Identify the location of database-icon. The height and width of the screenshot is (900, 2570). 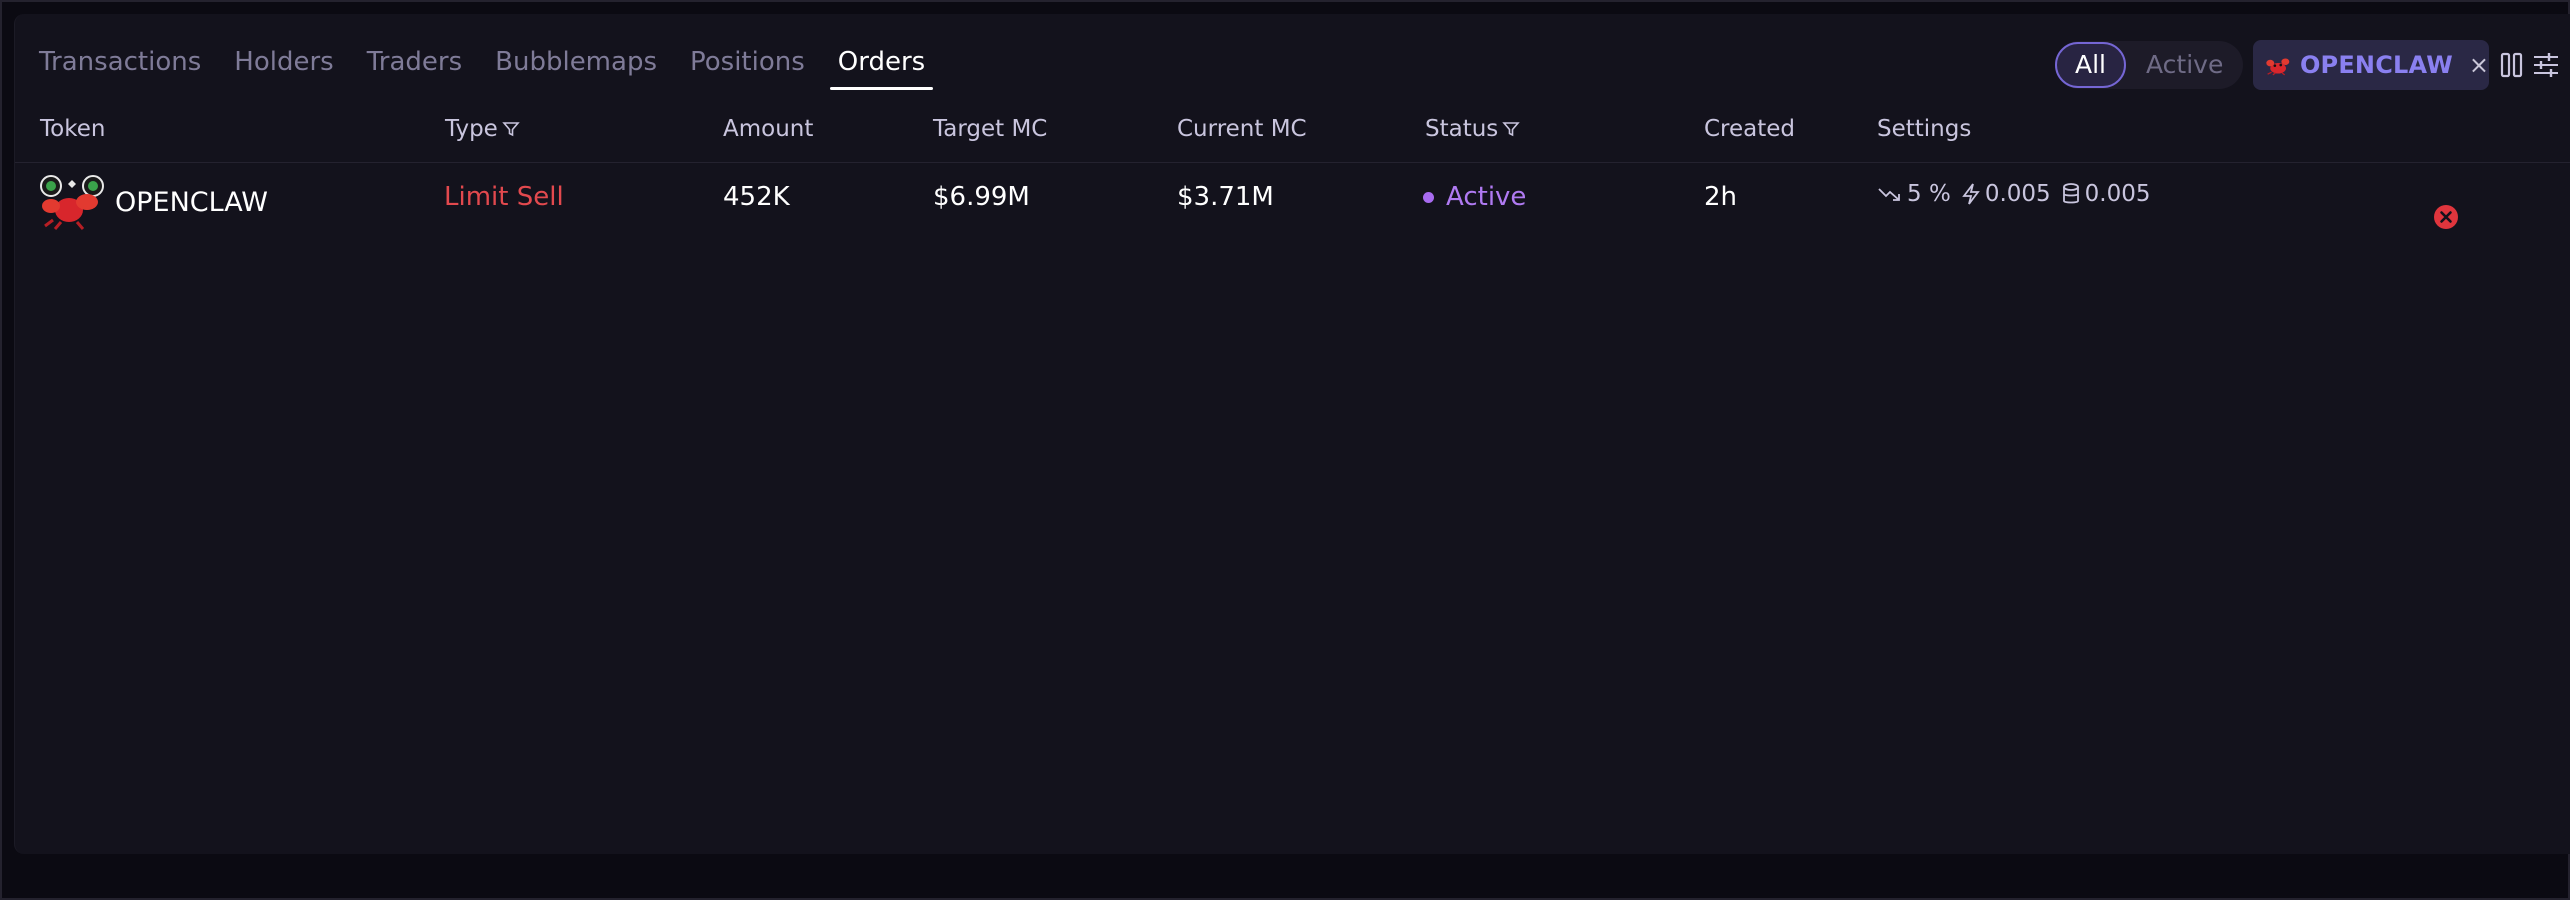
(2070, 193).